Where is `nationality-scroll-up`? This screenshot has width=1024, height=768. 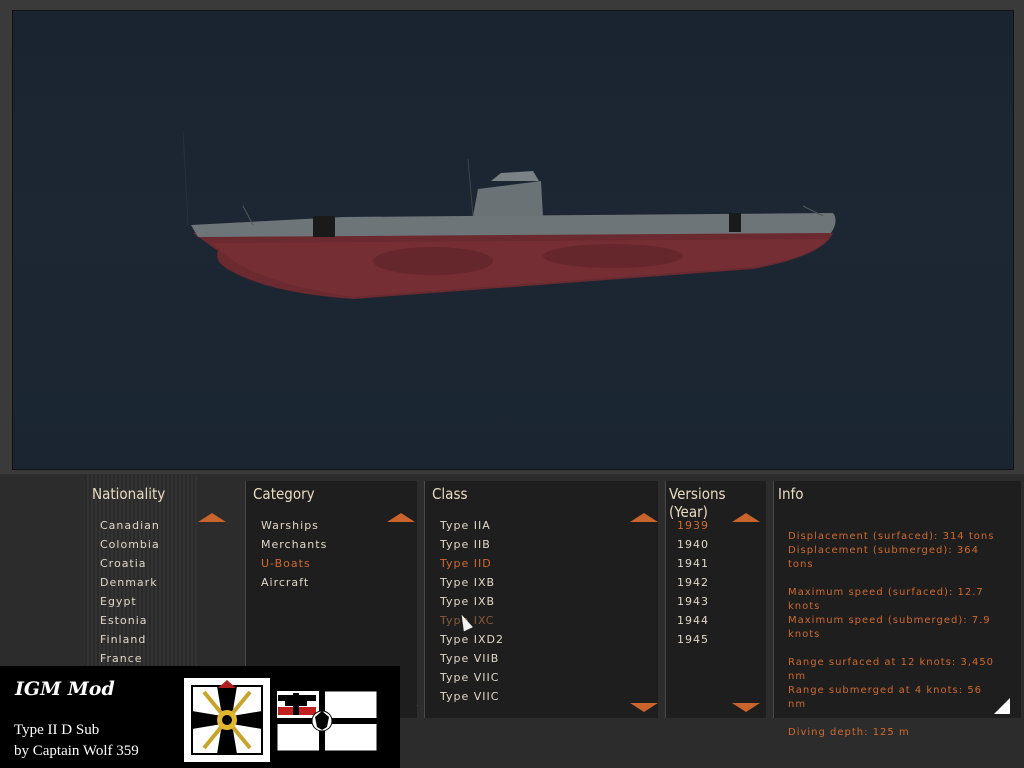 nationality-scroll-up is located at coordinates (212, 517).